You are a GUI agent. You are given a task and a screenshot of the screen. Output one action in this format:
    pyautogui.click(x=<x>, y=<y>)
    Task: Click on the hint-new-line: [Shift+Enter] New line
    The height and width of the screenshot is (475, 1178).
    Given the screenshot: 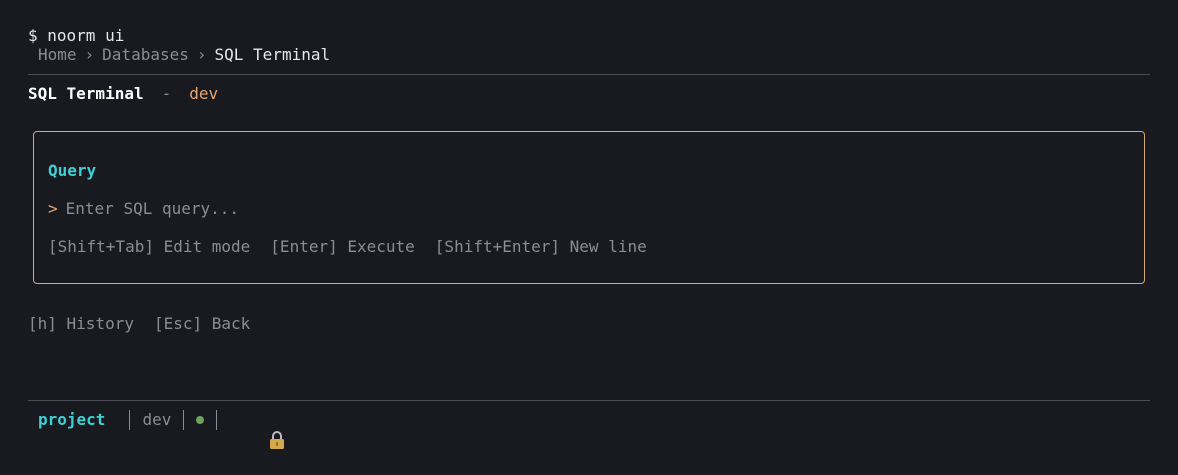 What is the action you would take?
    pyautogui.click(x=540, y=246)
    